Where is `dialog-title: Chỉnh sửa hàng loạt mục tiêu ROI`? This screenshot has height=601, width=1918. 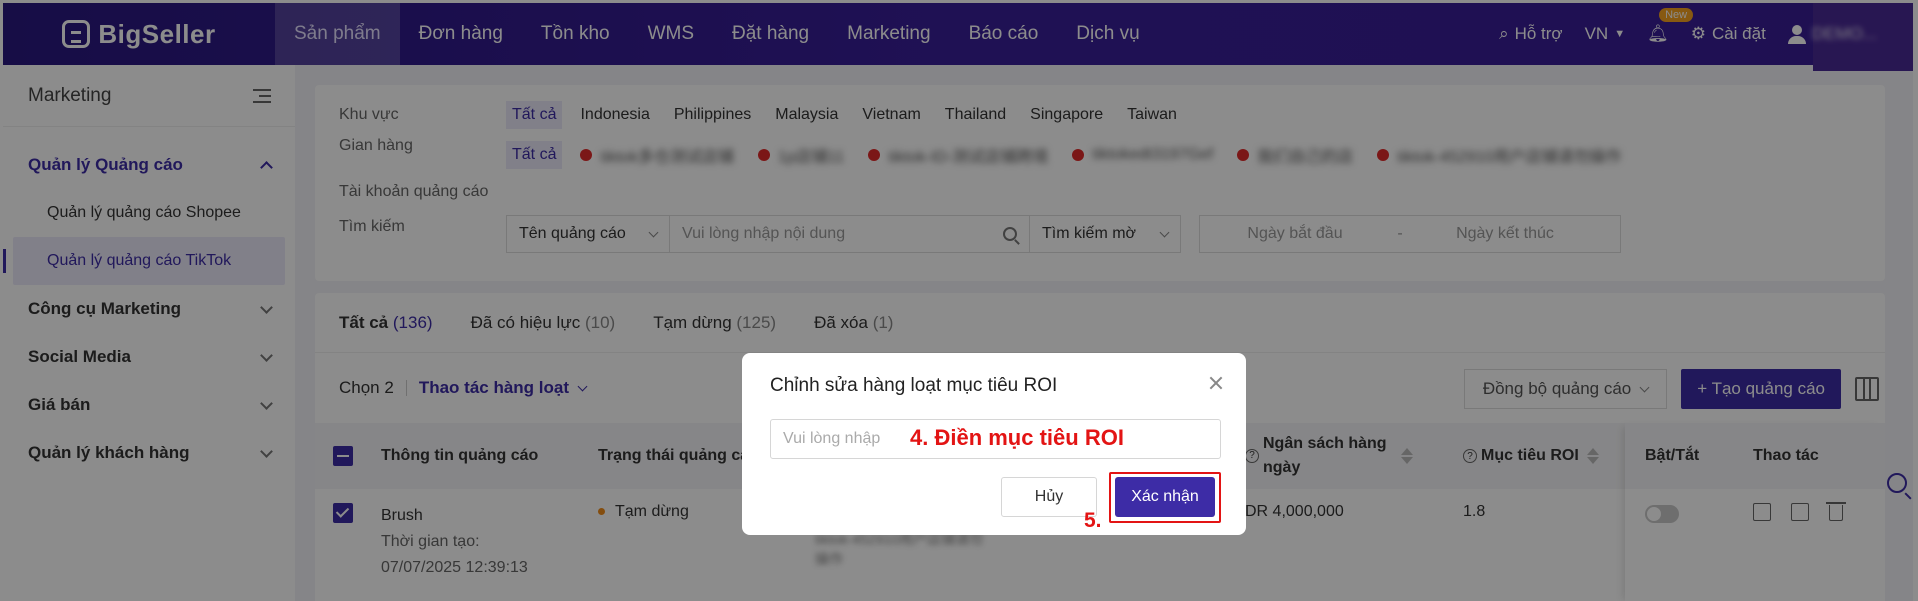
dialog-title: Chỉnh sửa hàng loạt mục tiêu ROI is located at coordinates (914, 385).